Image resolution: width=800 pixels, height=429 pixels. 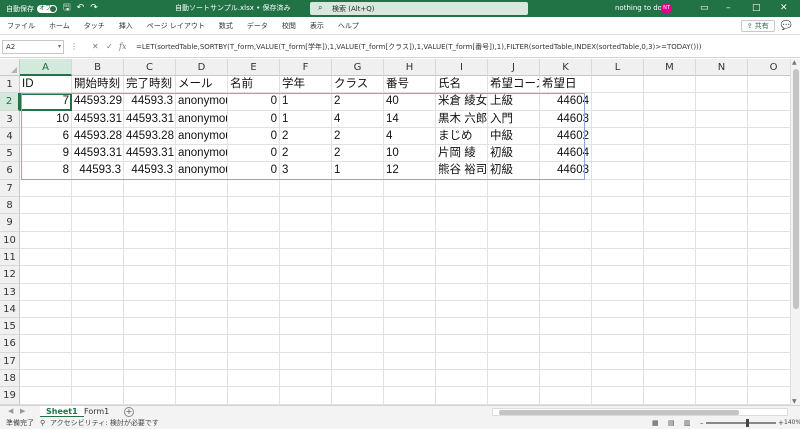 What do you see at coordinates (10, 119) in the screenshot?
I see `row-header-3: 3` at bounding box center [10, 119].